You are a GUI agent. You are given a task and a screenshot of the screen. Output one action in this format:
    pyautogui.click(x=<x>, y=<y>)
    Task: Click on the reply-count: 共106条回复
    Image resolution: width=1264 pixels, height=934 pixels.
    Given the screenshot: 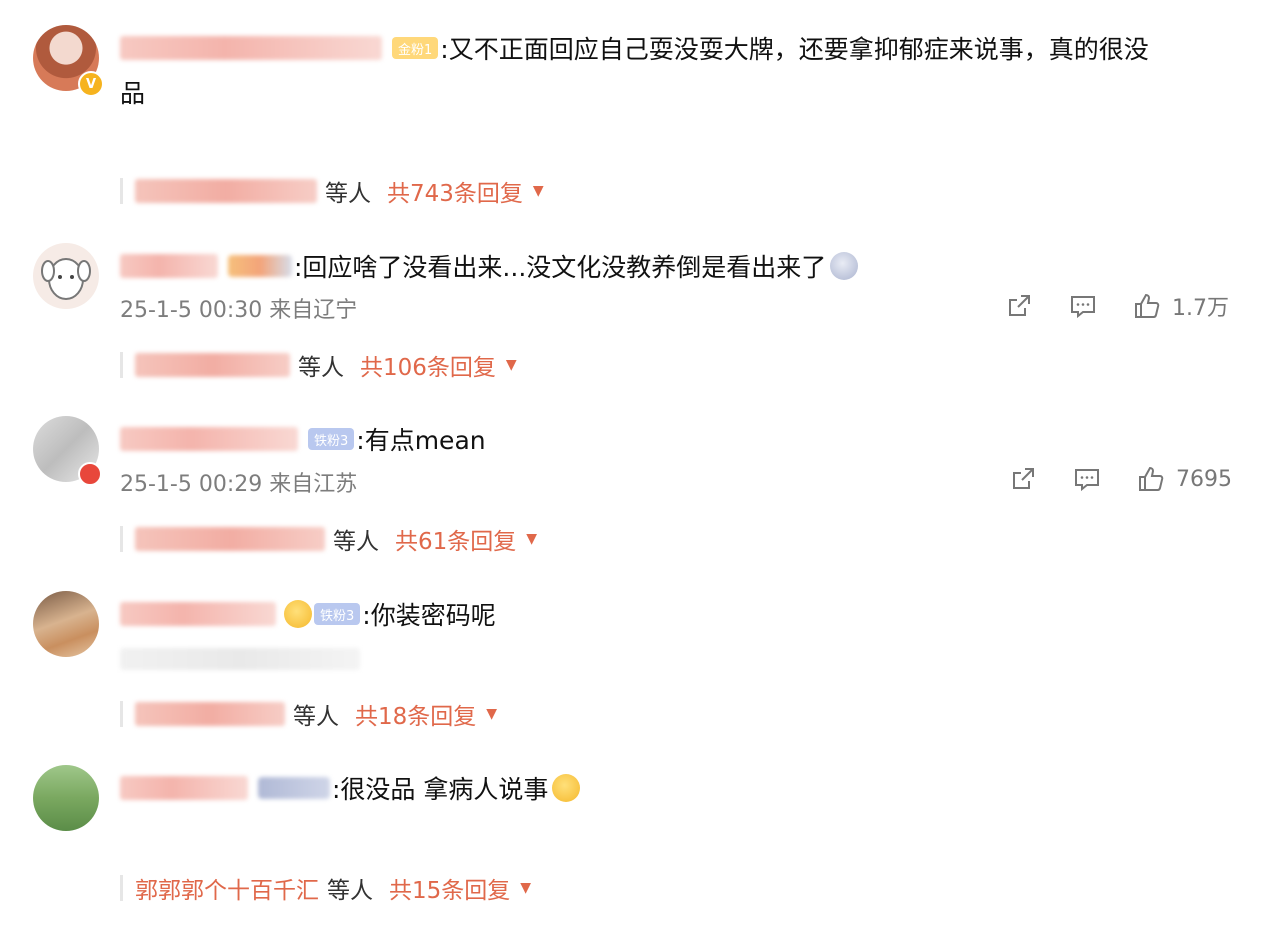 What is the action you would take?
    pyautogui.click(x=428, y=365)
    